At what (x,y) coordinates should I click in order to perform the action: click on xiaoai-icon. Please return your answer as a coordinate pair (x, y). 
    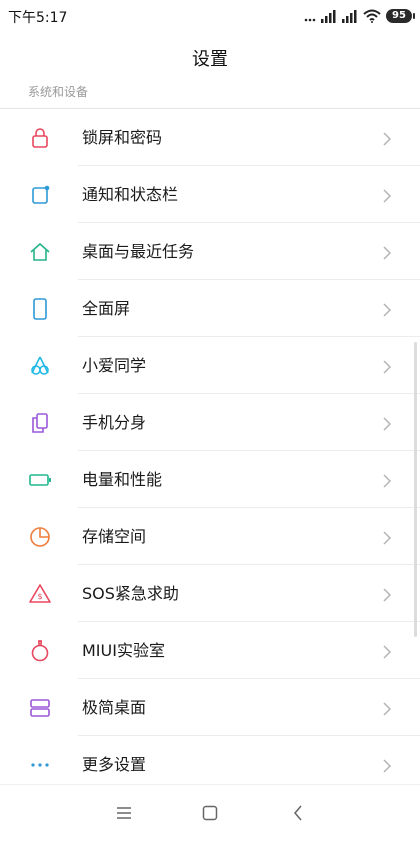
    Looking at the image, I should click on (40, 366).